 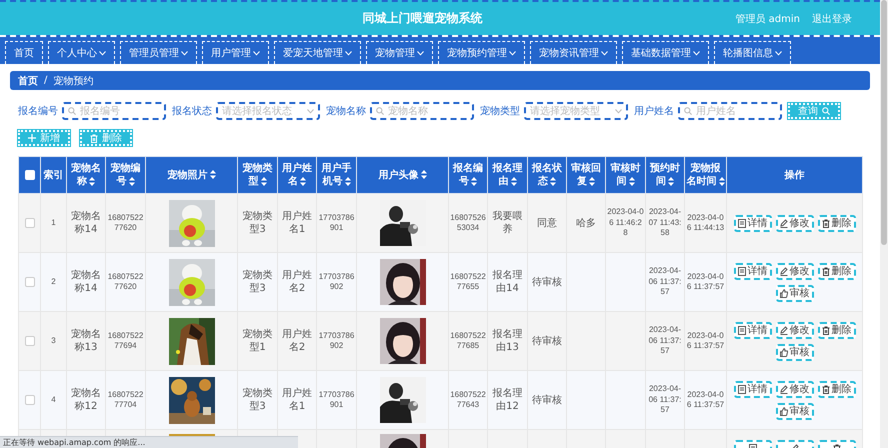 What do you see at coordinates (752, 52) in the screenshot?
I see `nav-tab: 轮播图信息` at bounding box center [752, 52].